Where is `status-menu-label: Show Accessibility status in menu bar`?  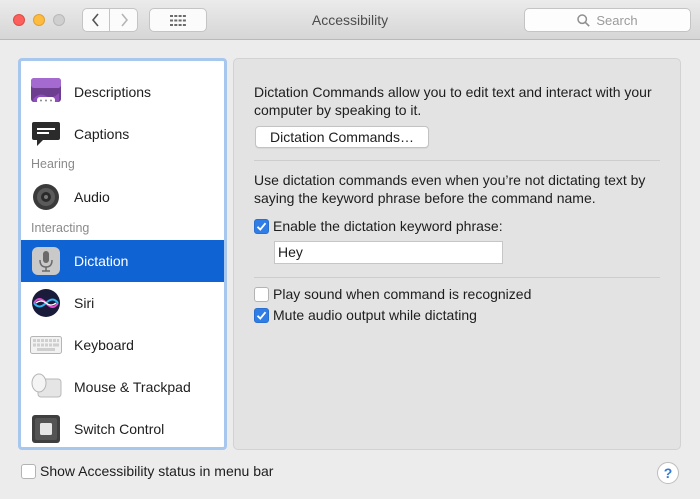 status-menu-label: Show Accessibility status in menu bar is located at coordinates (157, 471).